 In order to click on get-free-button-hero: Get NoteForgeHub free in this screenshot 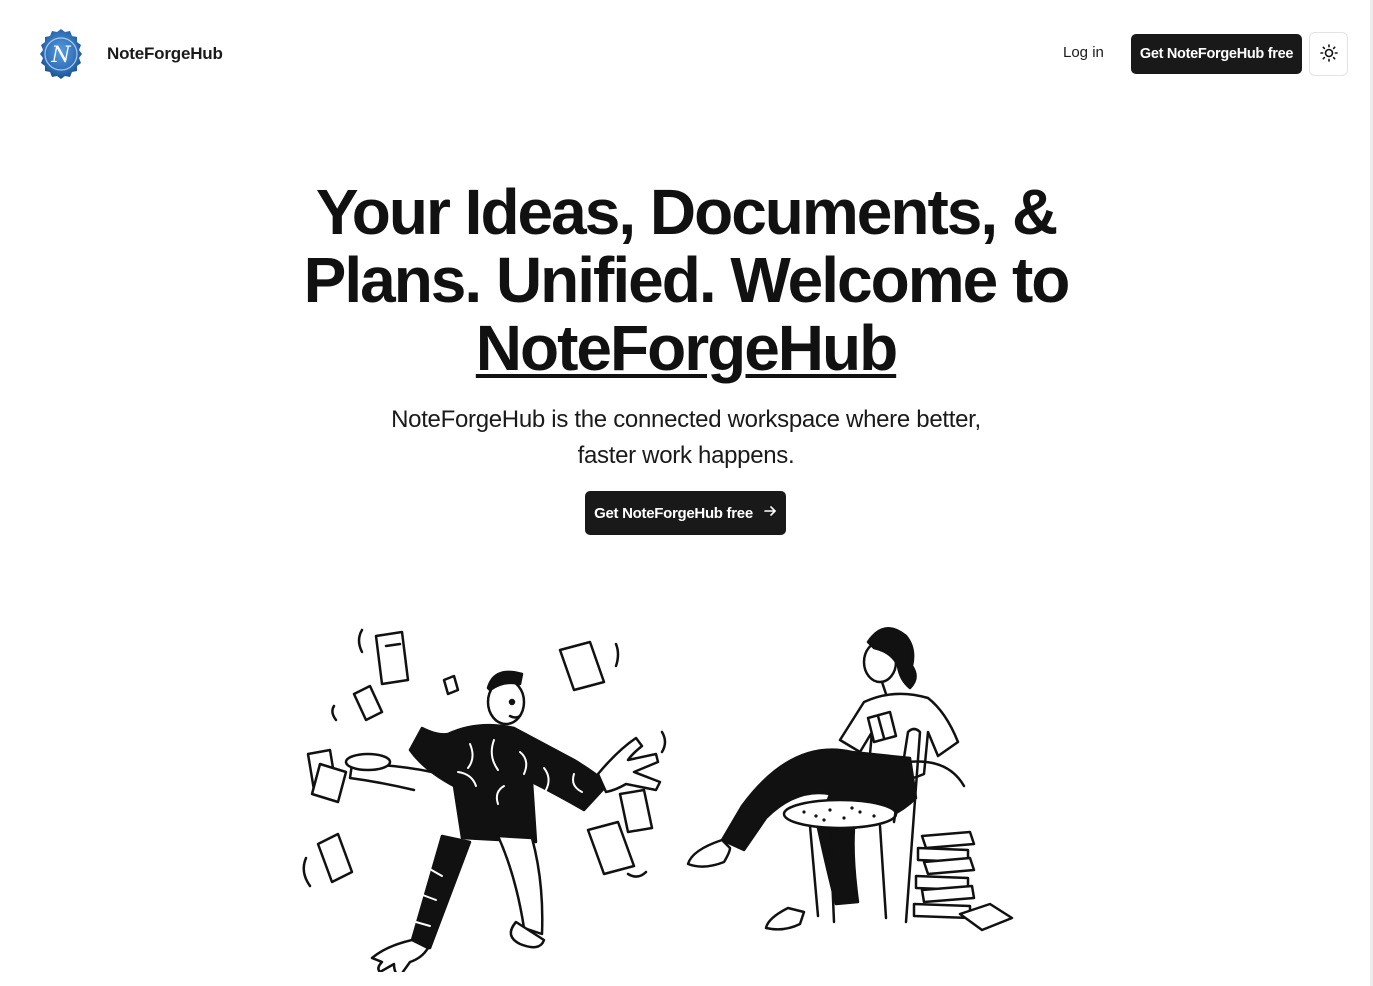, I will do `click(685, 513)`.